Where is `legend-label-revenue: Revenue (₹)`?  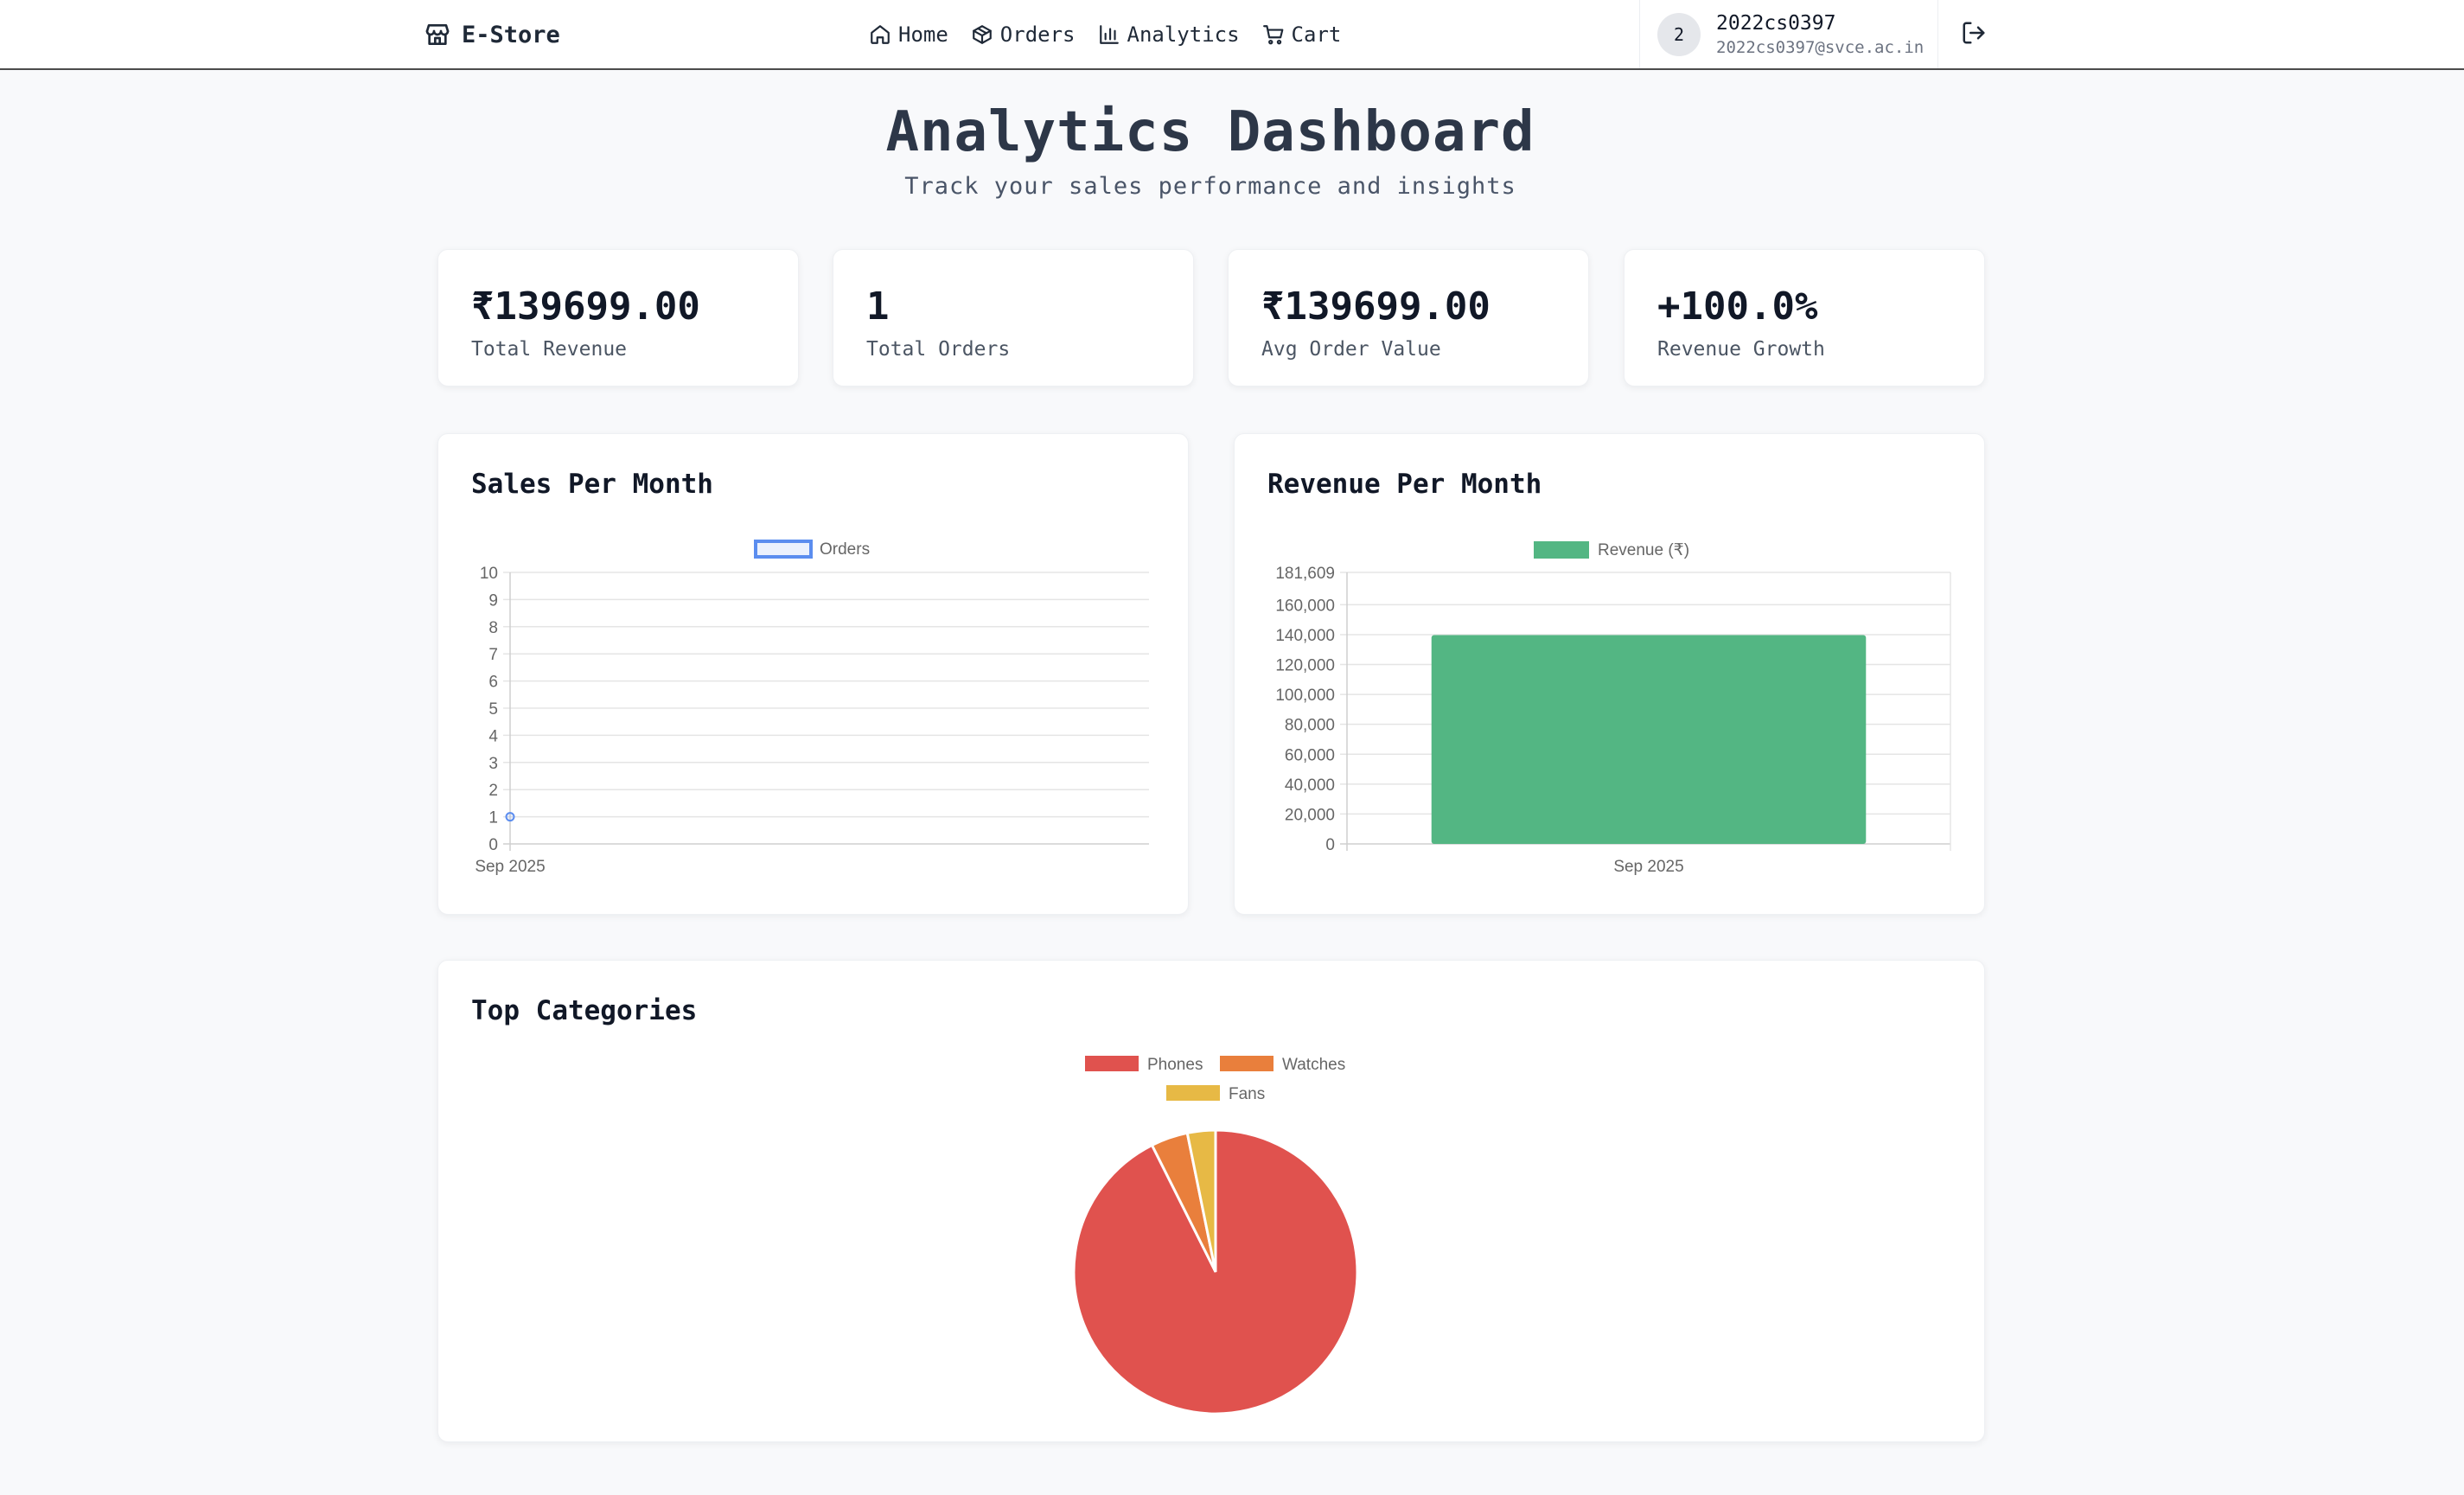
legend-label-revenue: Revenue (₹) is located at coordinates (1643, 550).